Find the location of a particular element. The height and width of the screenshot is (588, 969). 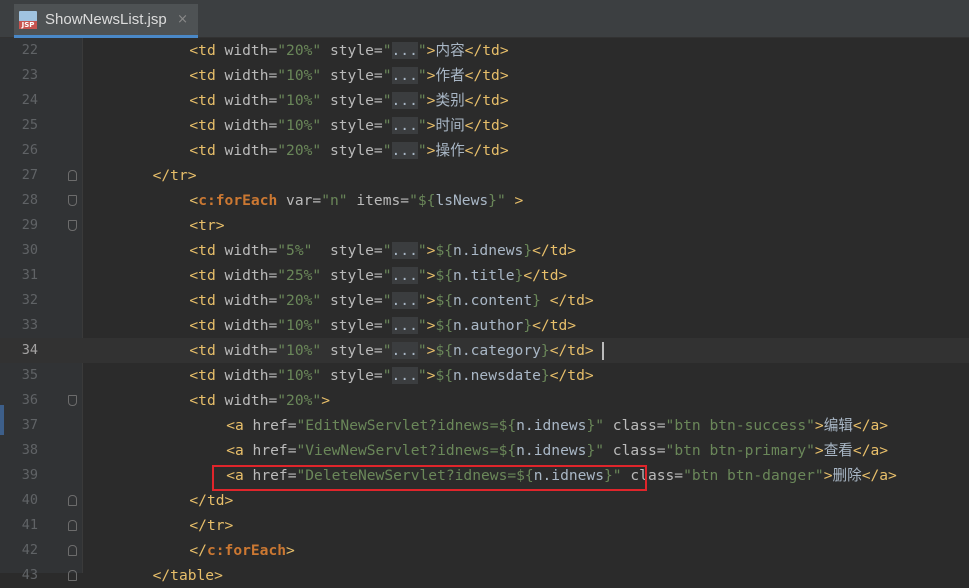

code-line: 40 </td> is located at coordinates (484, 500).